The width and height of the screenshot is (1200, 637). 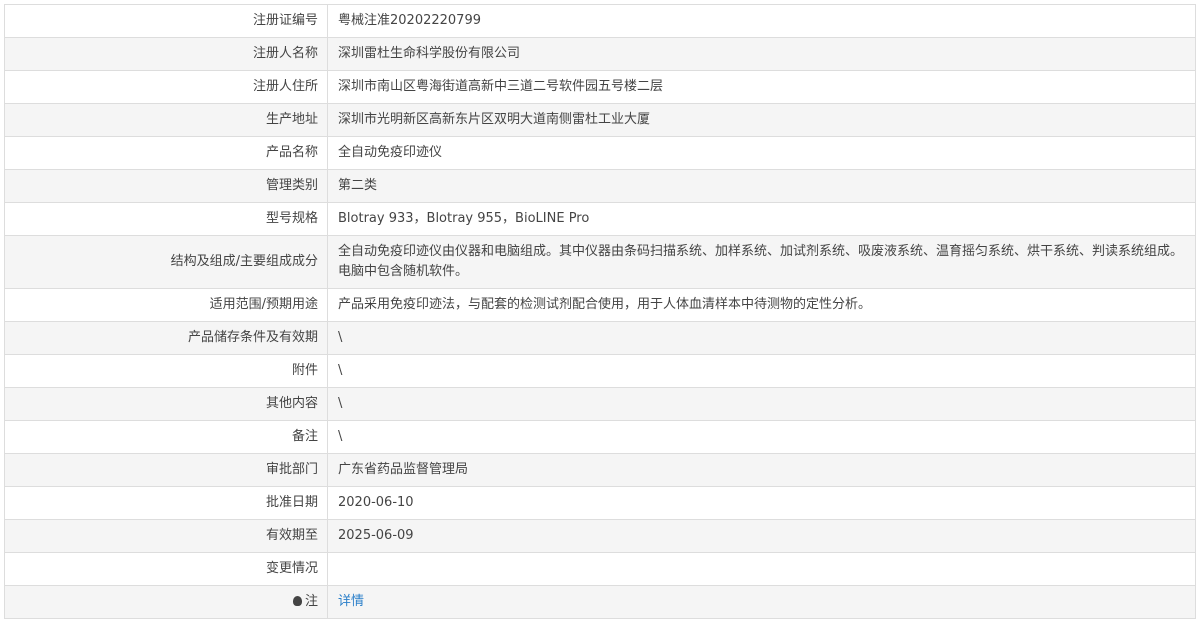 I want to click on table-row: 产品名称 全自动免疫印迹仪, so click(x=600, y=153).